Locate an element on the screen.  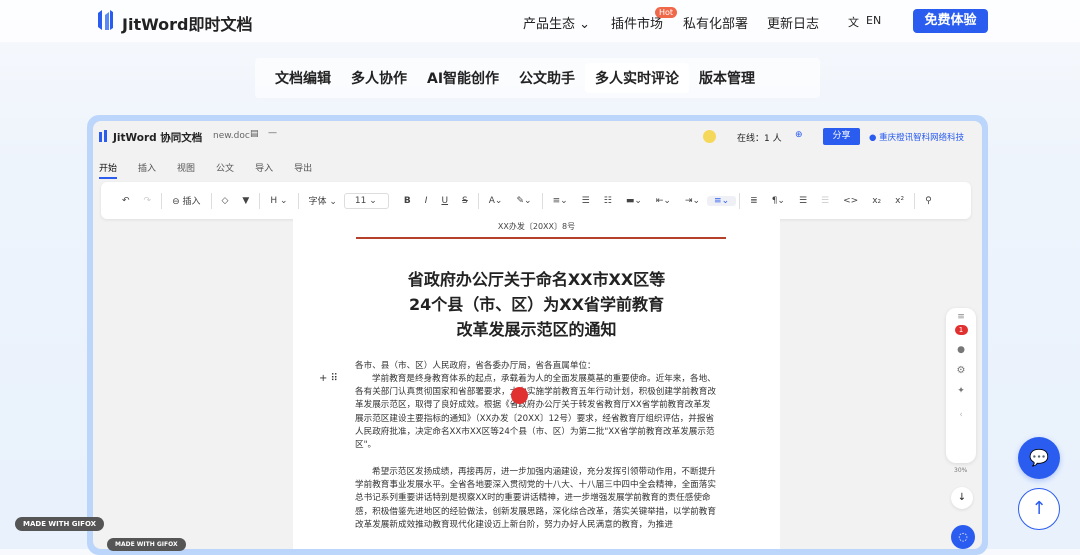
magic-wand-icon: ✦ is located at coordinates (961, 391).